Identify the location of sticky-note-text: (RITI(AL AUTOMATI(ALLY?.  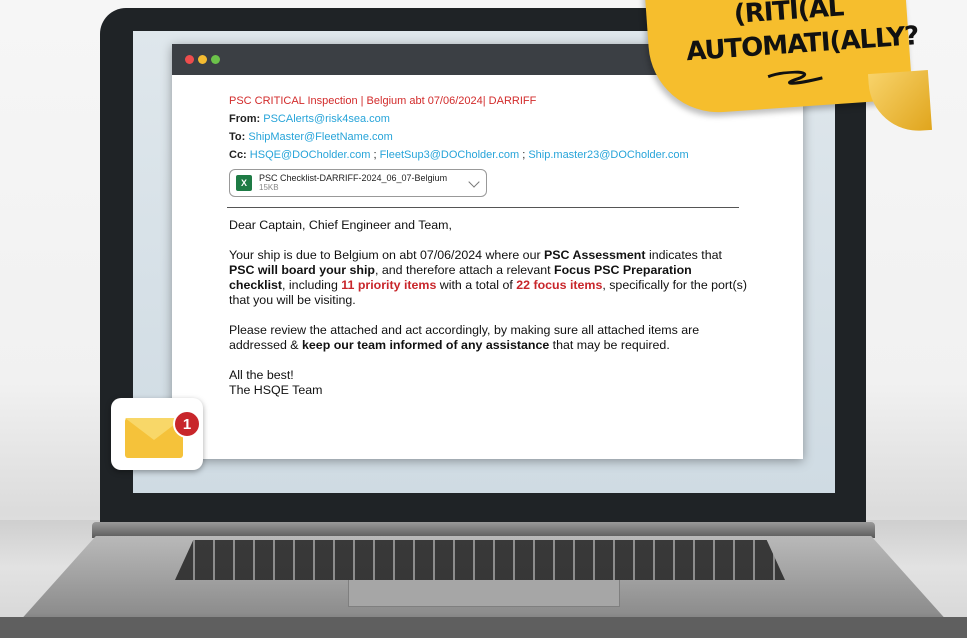
(801, 51).